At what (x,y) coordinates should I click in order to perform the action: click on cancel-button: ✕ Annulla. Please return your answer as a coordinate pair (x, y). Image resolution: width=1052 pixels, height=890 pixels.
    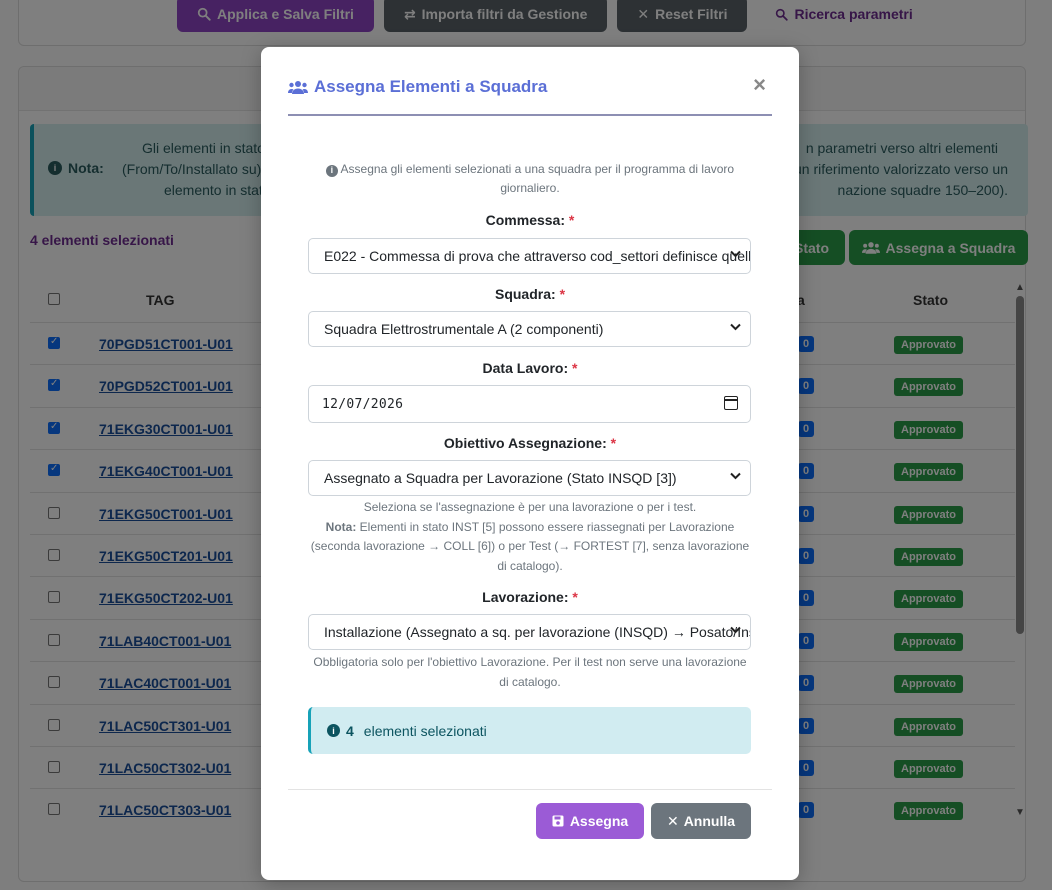
    Looking at the image, I should click on (701, 821).